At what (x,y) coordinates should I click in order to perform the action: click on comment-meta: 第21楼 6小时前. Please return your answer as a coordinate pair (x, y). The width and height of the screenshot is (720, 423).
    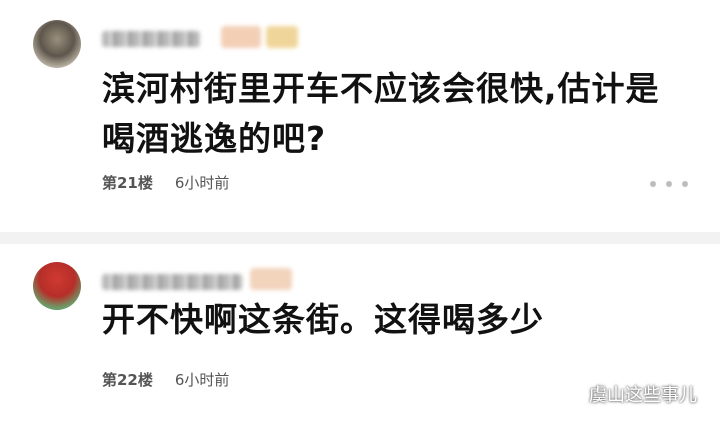
    Looking at the image, I should click on (165, 182).